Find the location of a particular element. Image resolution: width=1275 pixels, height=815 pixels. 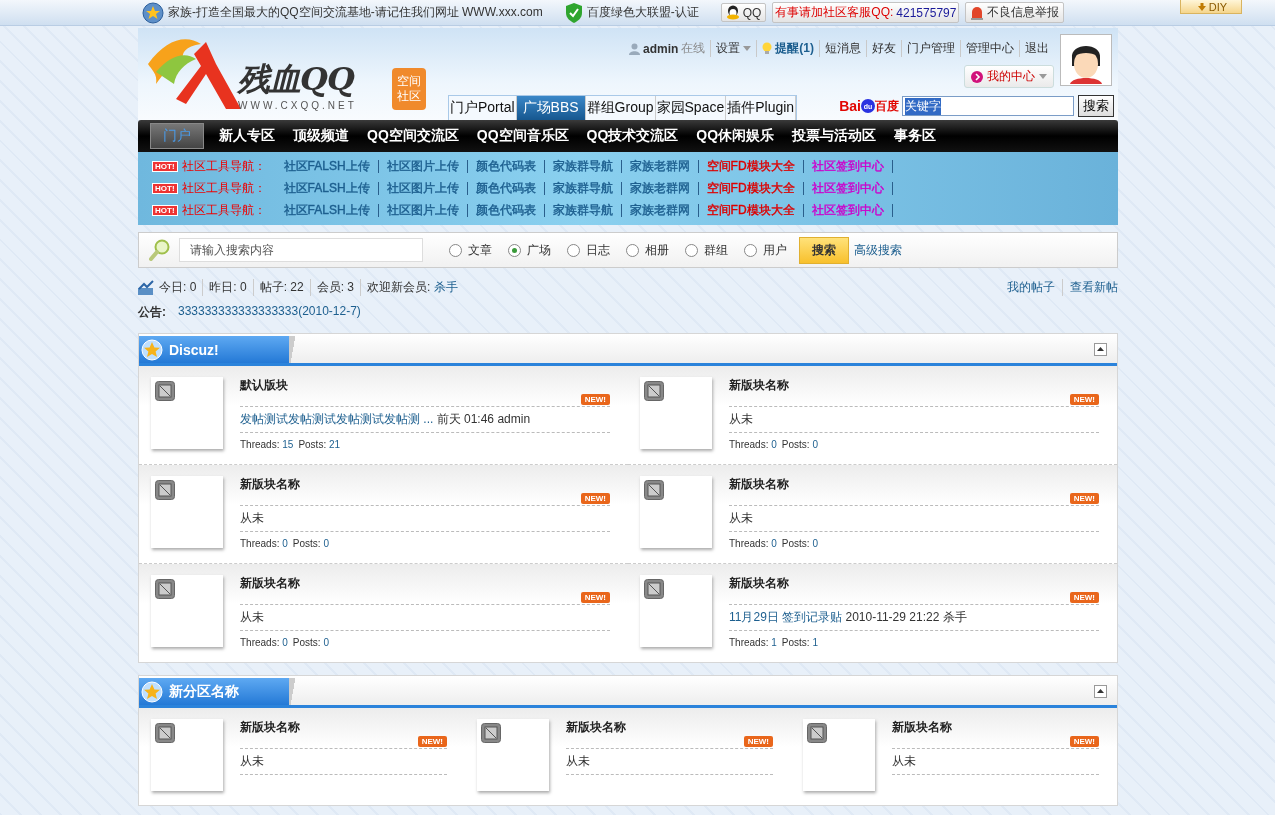

notice-link: 提醒(1) is located at coordinates (794, 48).